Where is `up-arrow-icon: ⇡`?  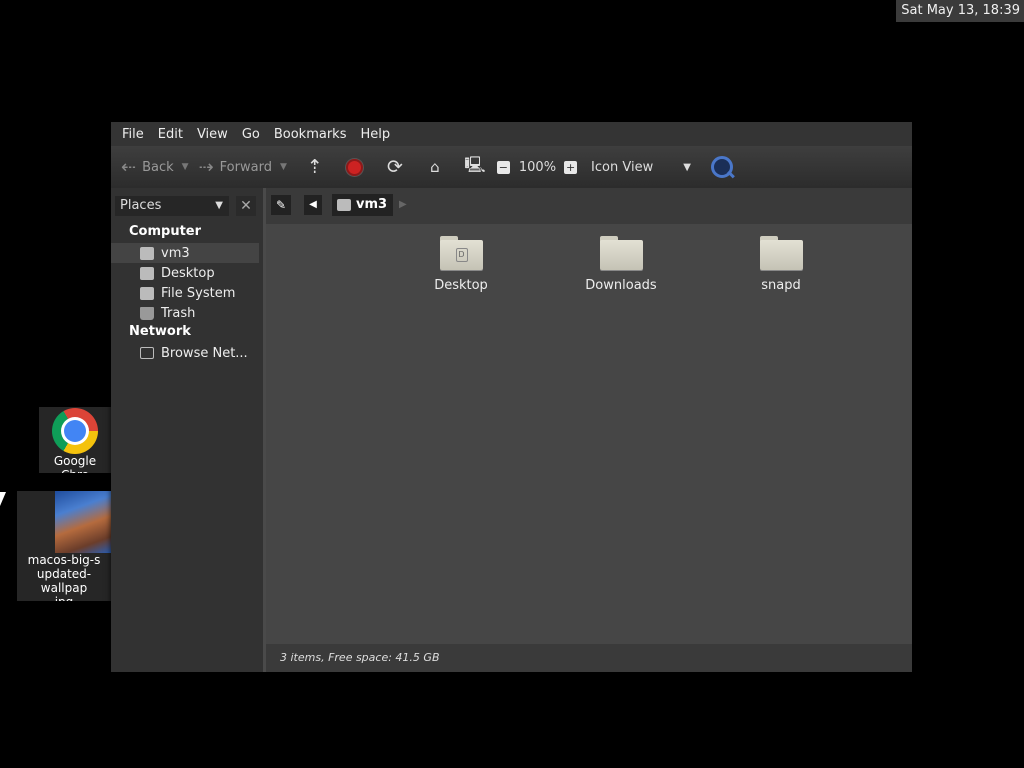 up-arrow-icon: ⇡ is located at coordinates (314, 167).